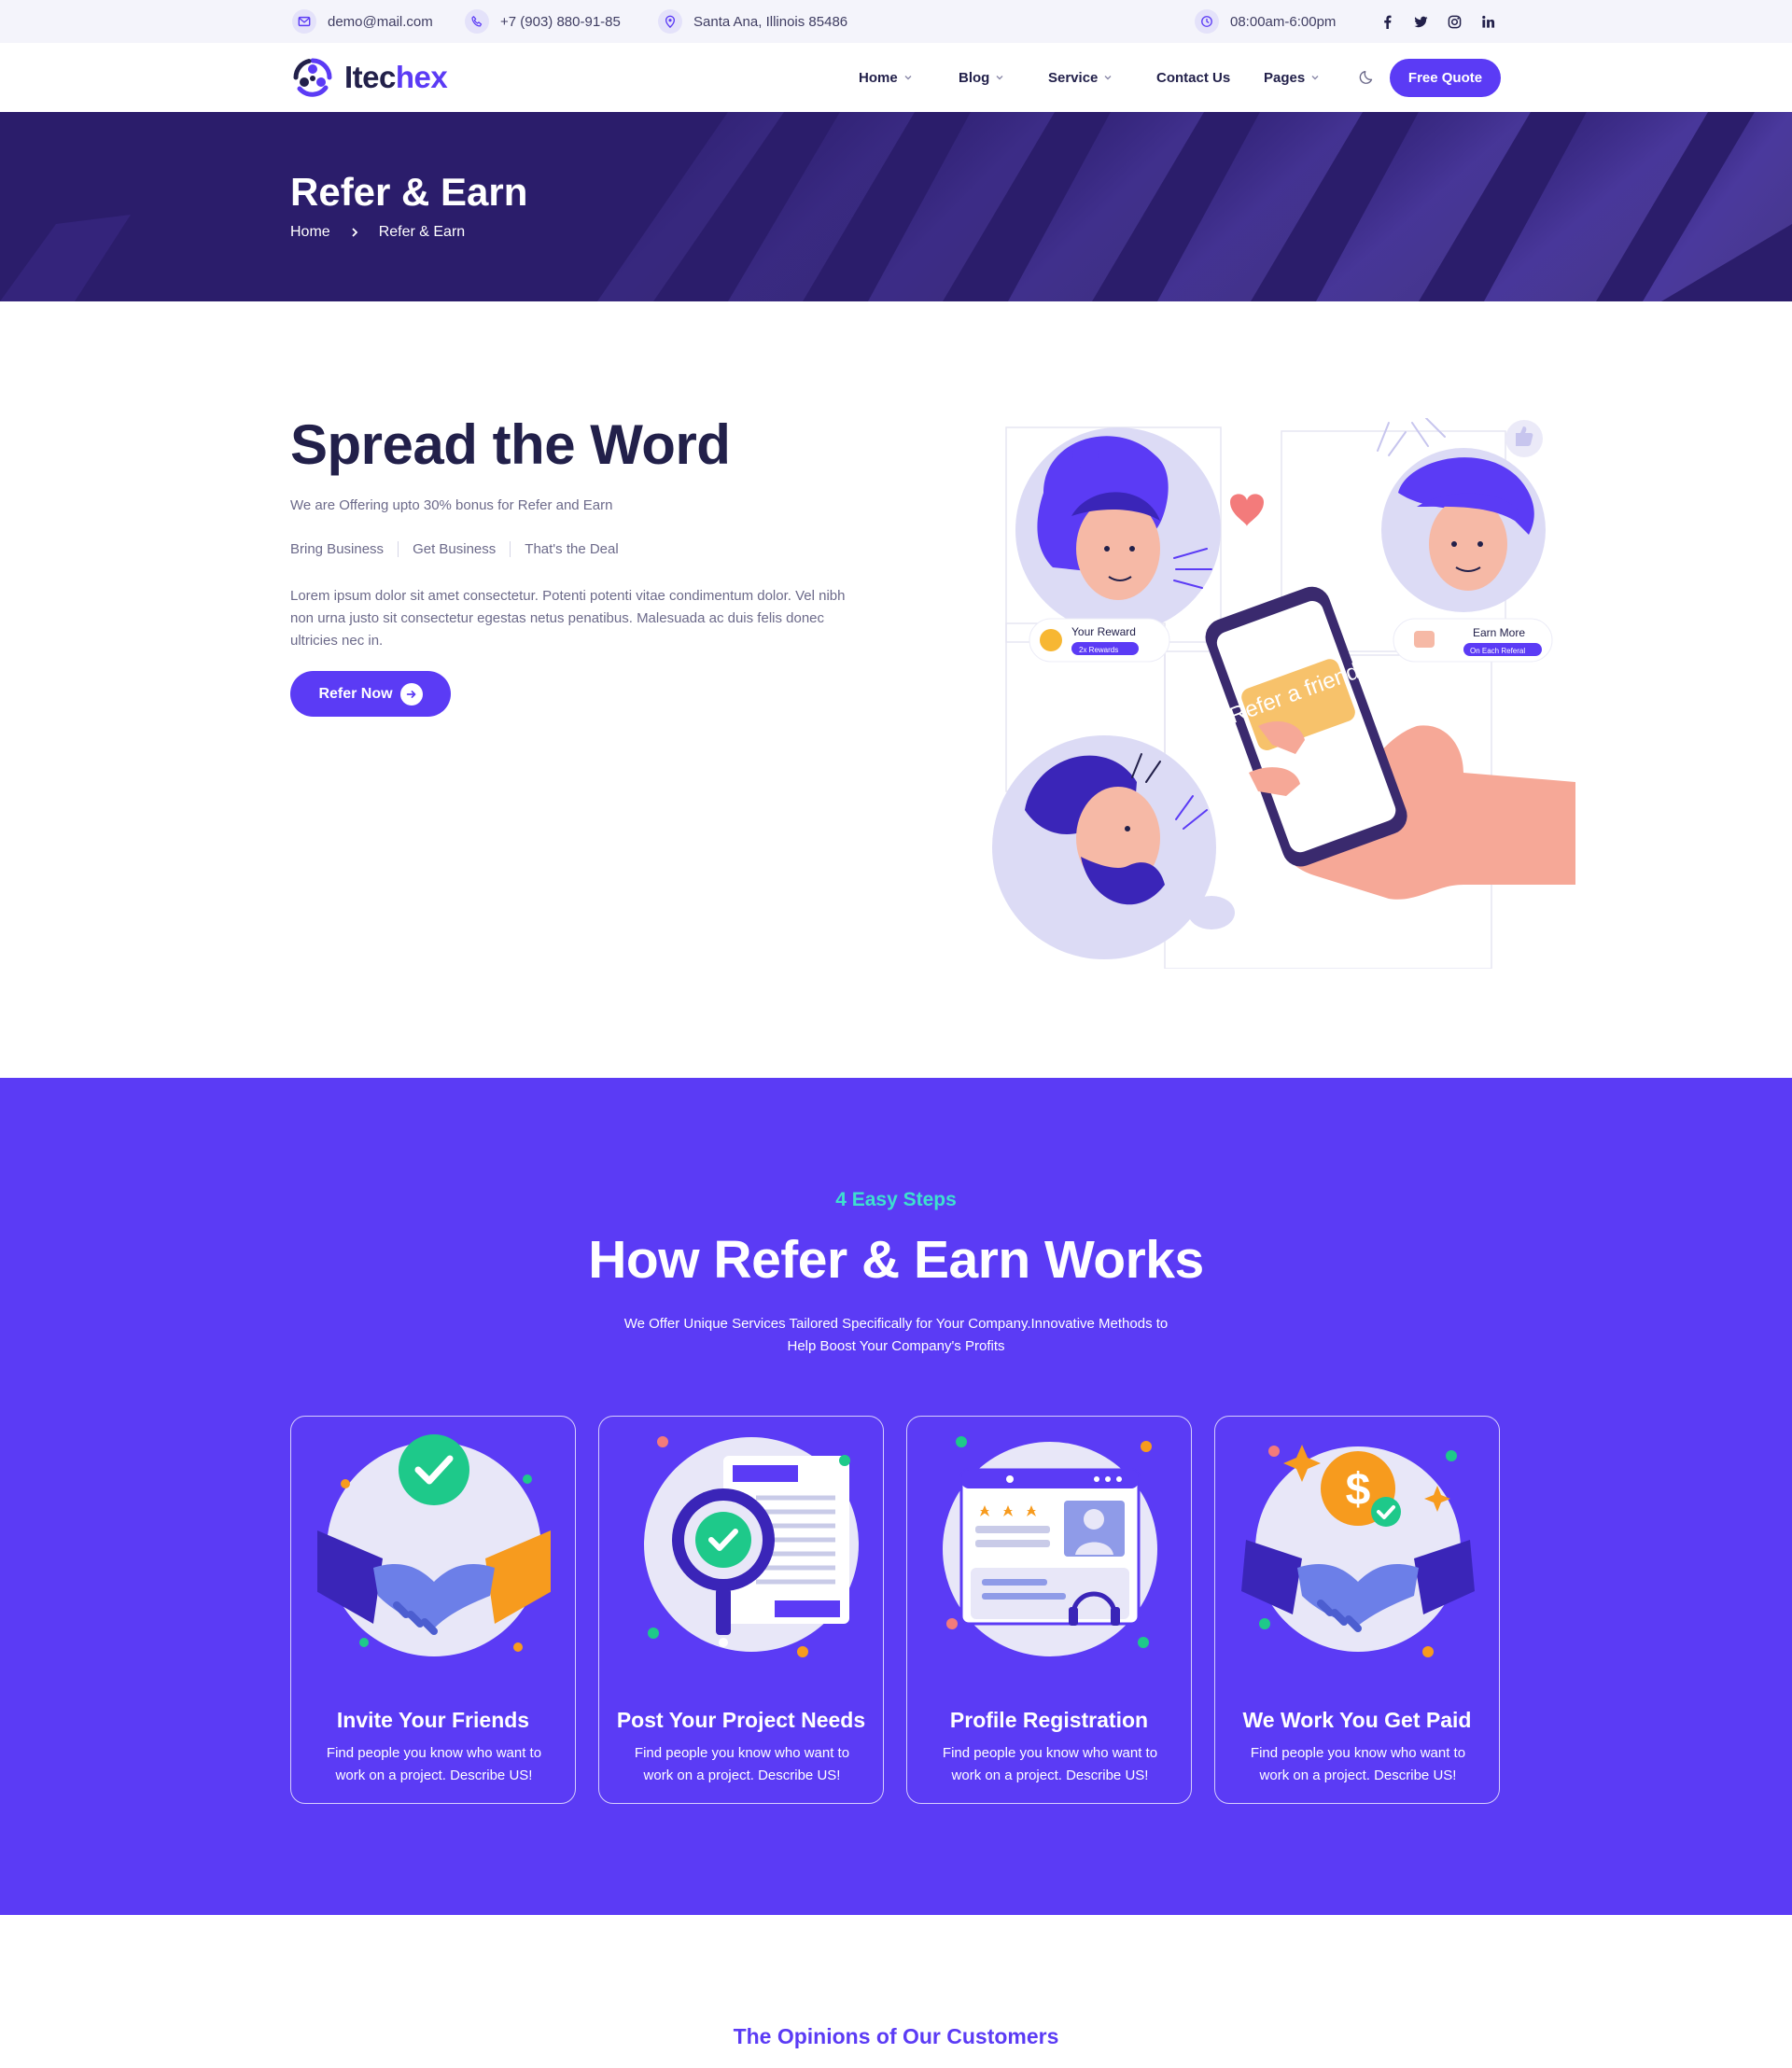  I want to click on logo-text-suffix: hex, so click(421, 77).